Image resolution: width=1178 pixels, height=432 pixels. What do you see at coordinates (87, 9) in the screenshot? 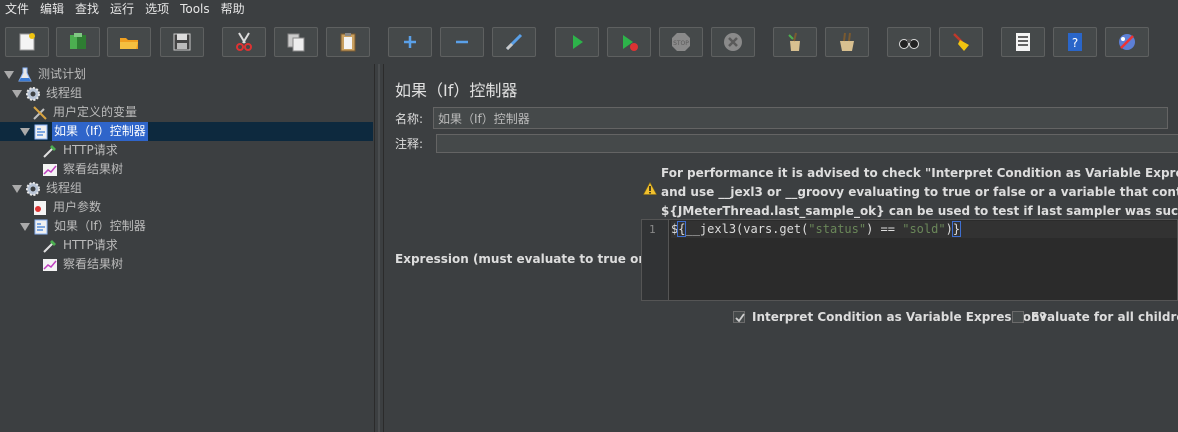
I see `menu-search: 查找` at bounding box center [87, 9].